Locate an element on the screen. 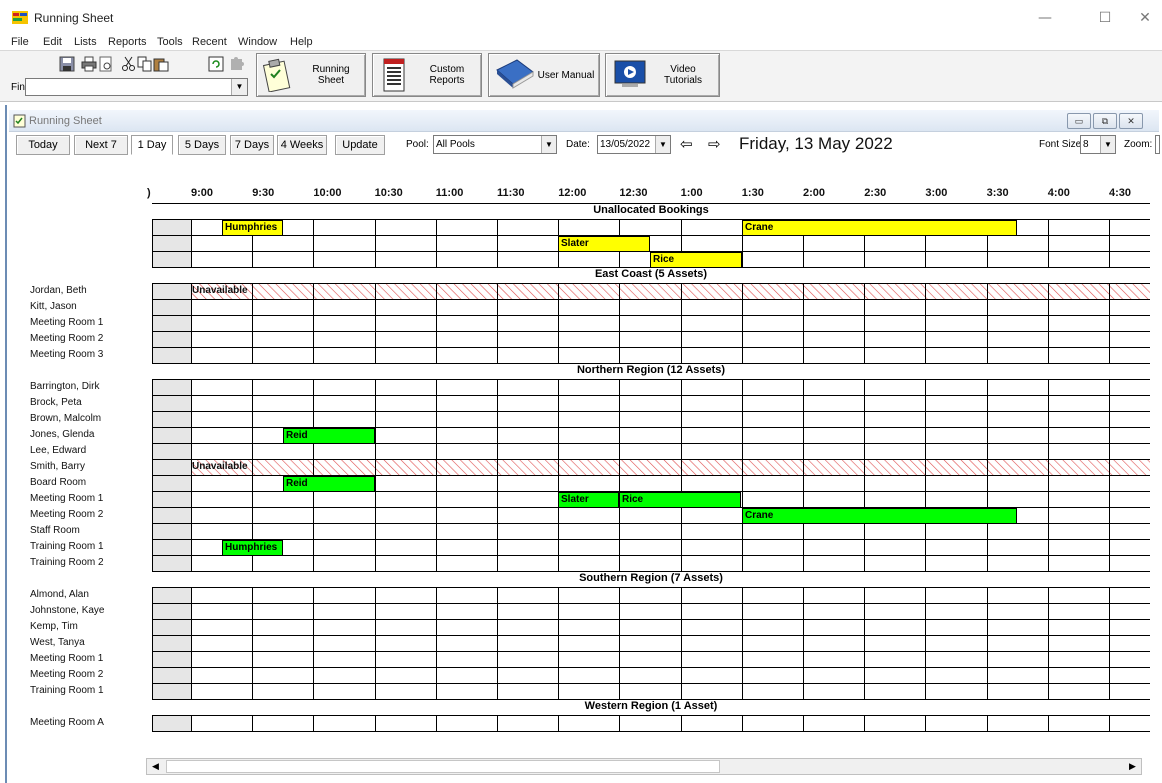 The width and height of the screenshot is (1162, 783). section-header: Western Region (1 Asset) is located at coordinates (651, 706).